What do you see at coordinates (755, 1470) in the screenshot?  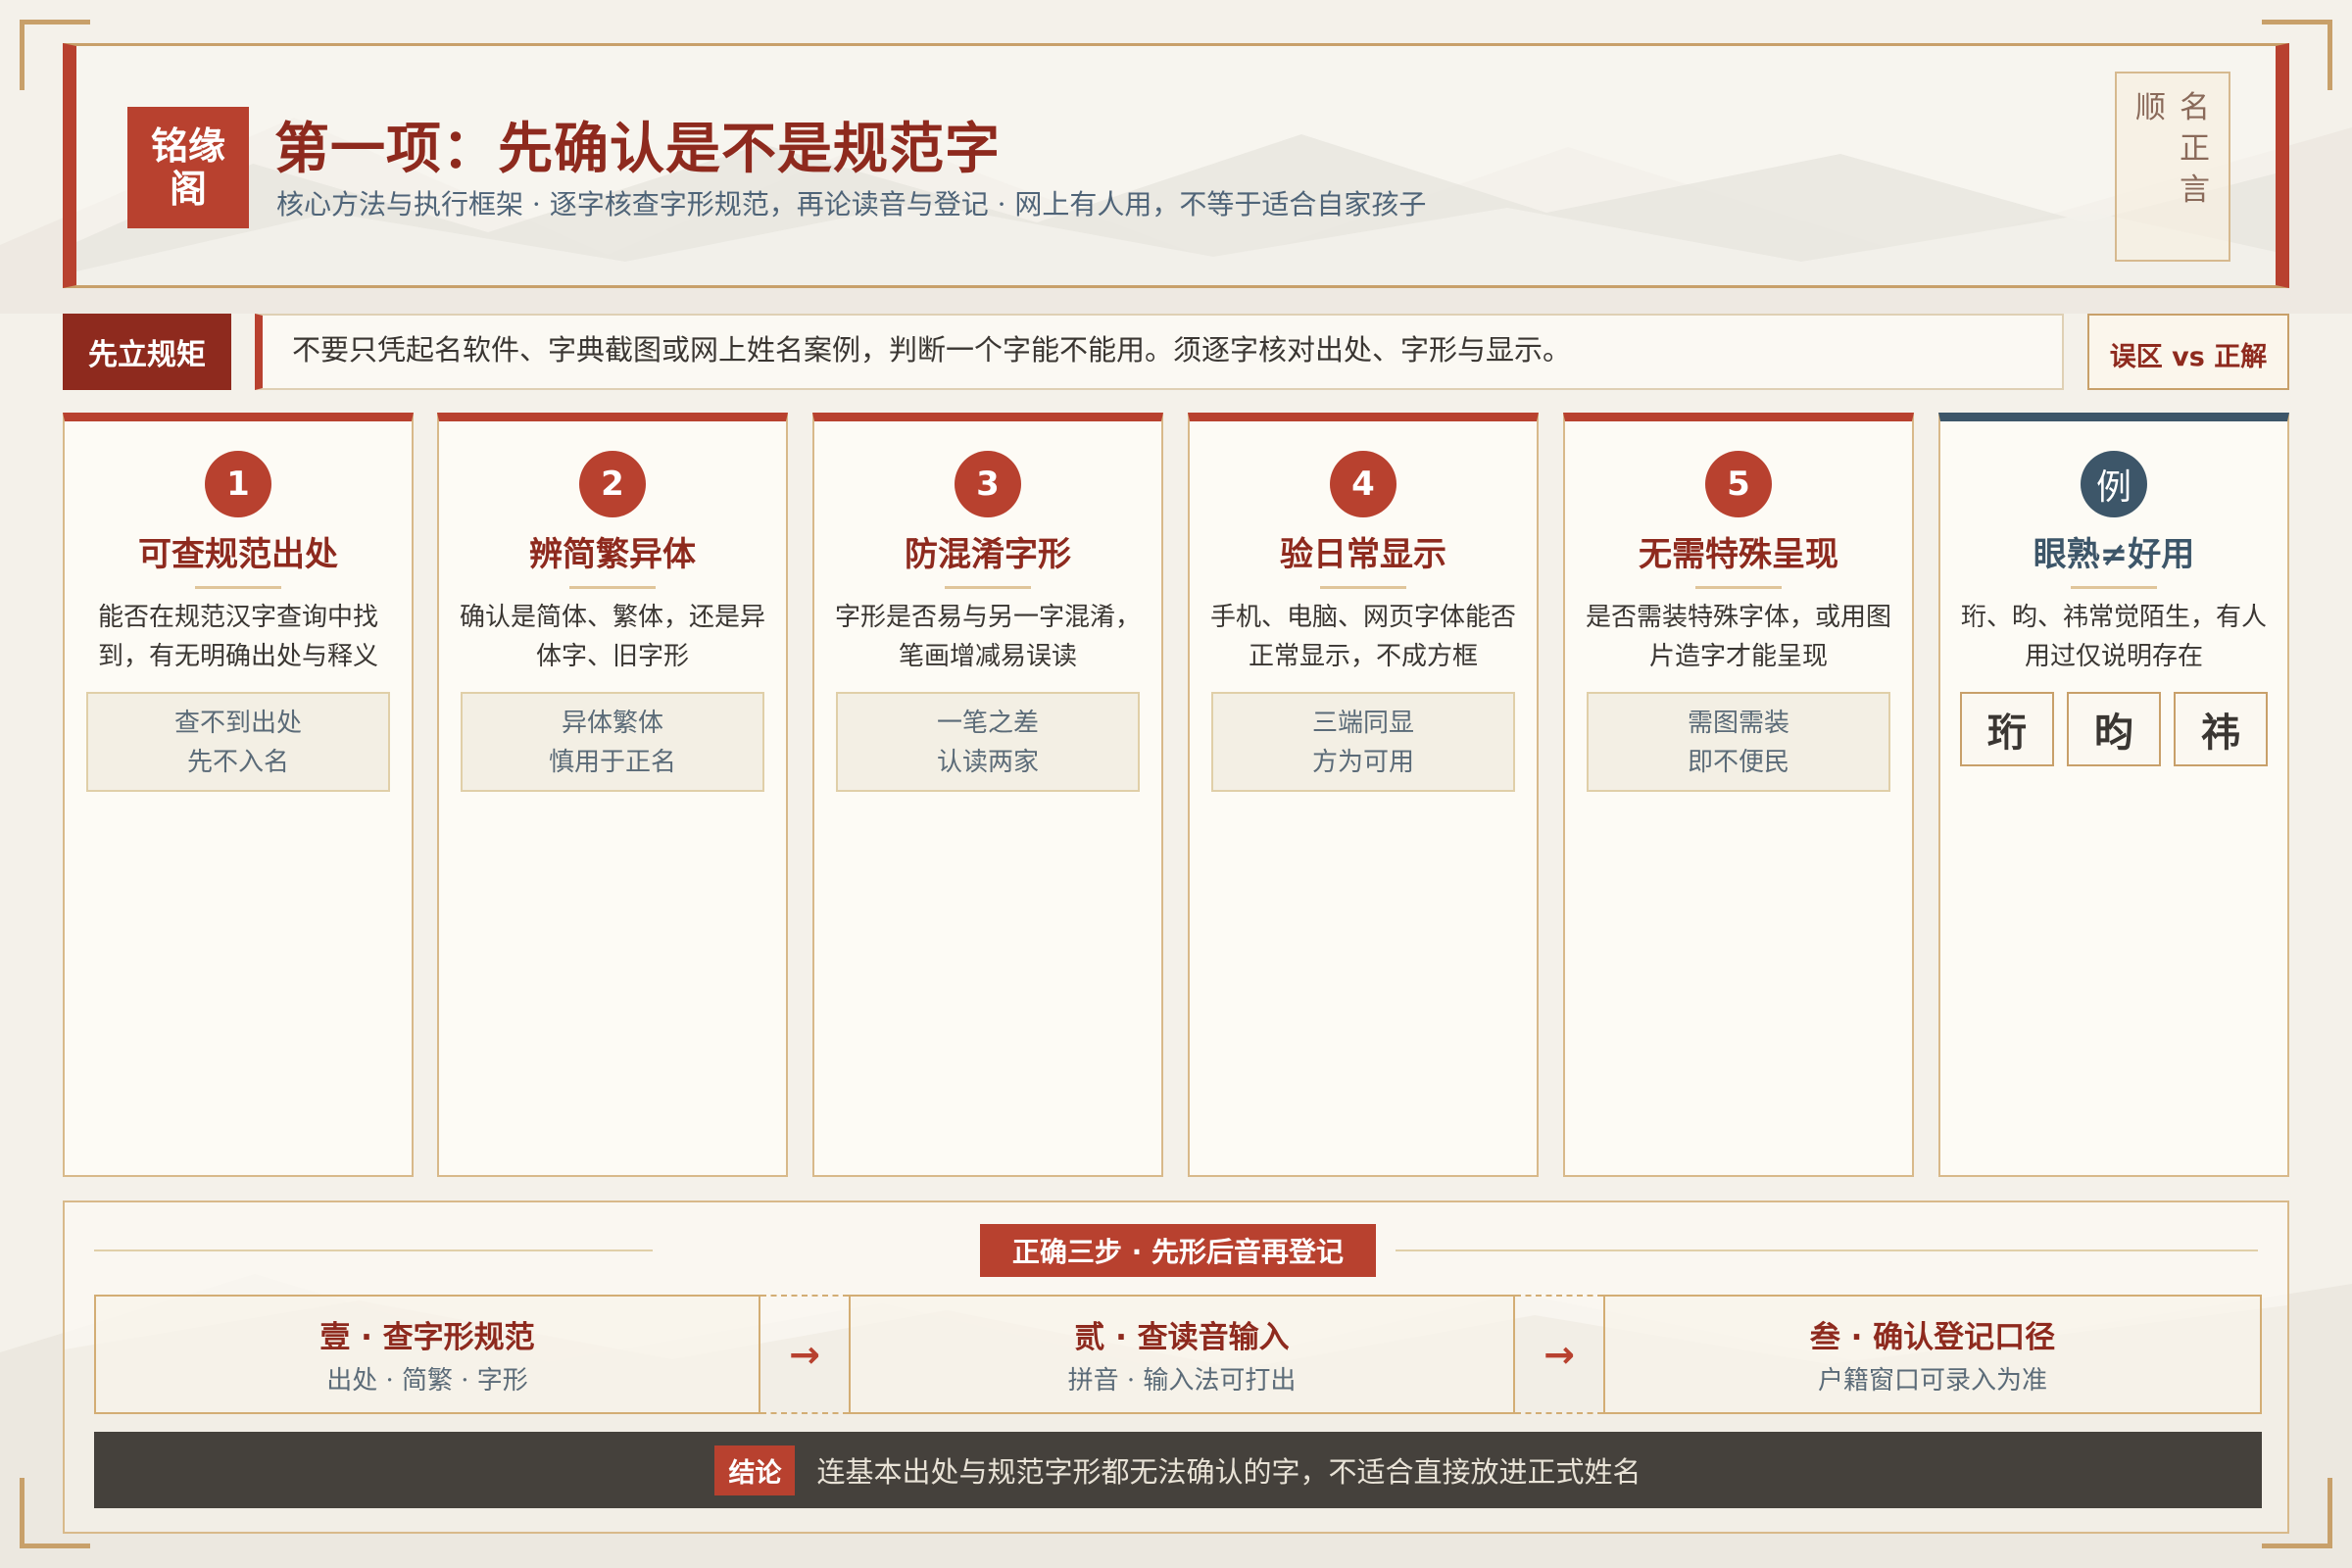 I see `conclusion-tag: 结论` at bounding box center [755, 1470].